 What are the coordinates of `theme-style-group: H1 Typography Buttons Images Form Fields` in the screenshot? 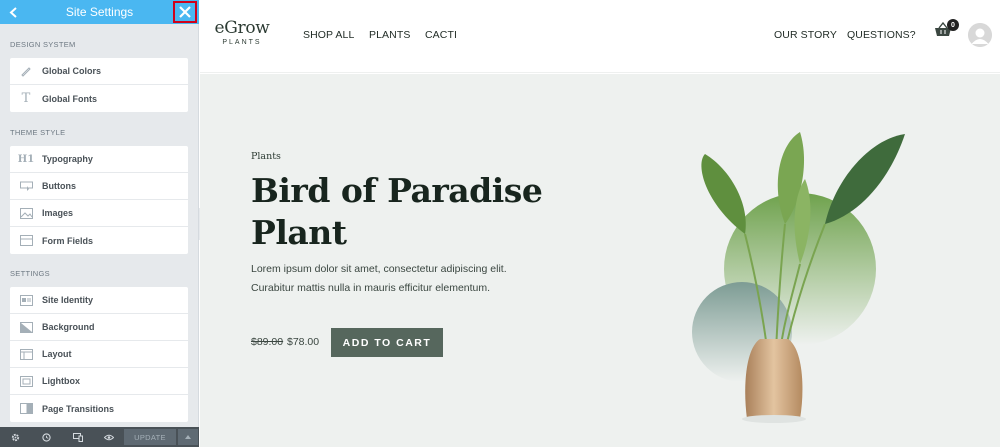 It's located at (99, 200).